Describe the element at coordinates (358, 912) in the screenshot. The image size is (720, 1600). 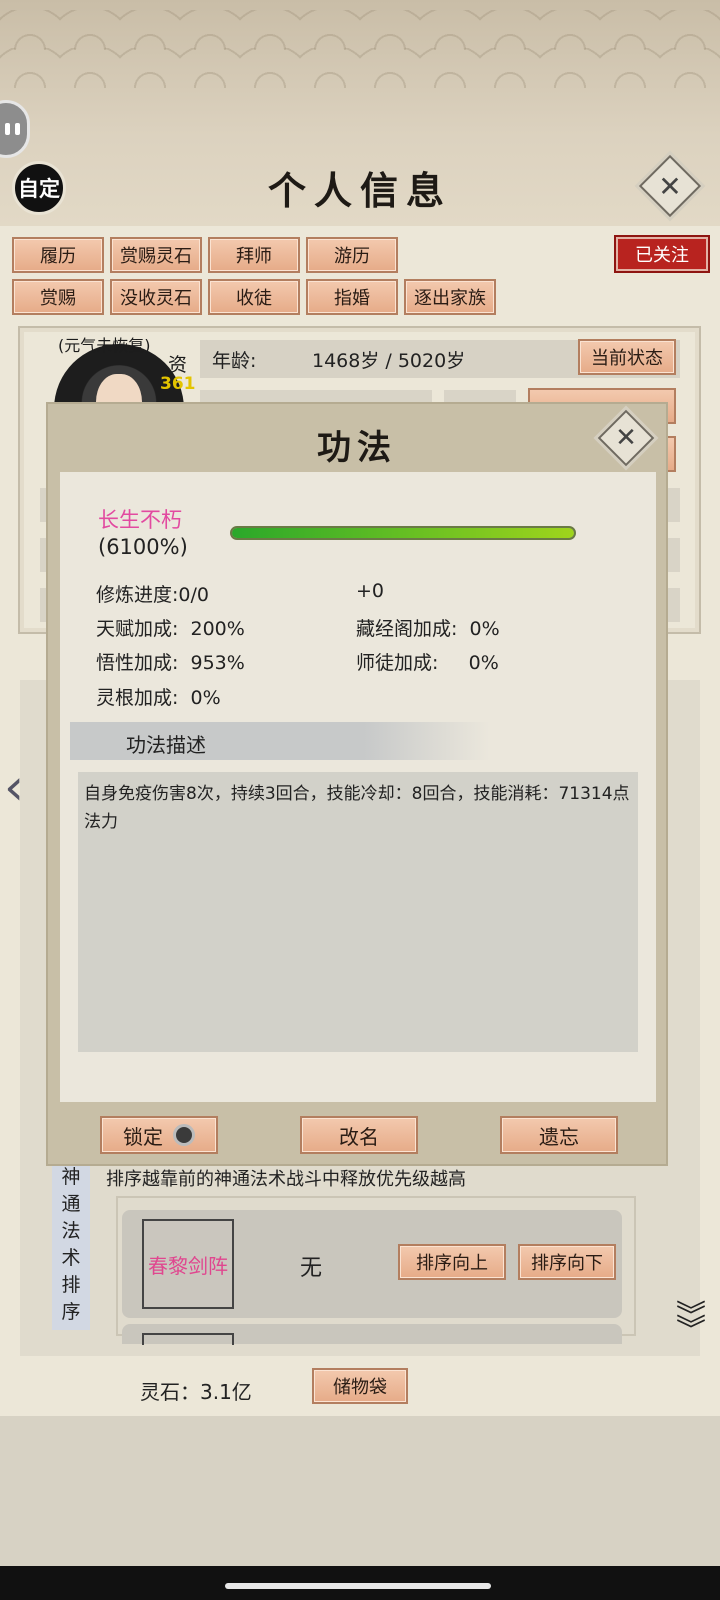
I see `technique-description: 自身免疫伤害8次，持续3回合，技能冷却：8回合，技能消耗：71314点法力` at that location.